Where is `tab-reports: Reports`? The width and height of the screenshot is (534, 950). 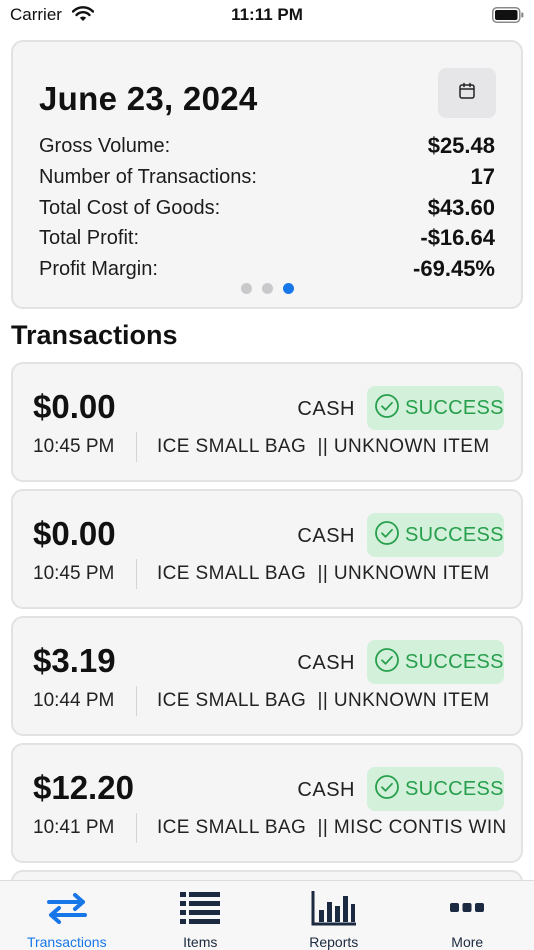 tab-reports: Reports is located at coordinates (334, 915).